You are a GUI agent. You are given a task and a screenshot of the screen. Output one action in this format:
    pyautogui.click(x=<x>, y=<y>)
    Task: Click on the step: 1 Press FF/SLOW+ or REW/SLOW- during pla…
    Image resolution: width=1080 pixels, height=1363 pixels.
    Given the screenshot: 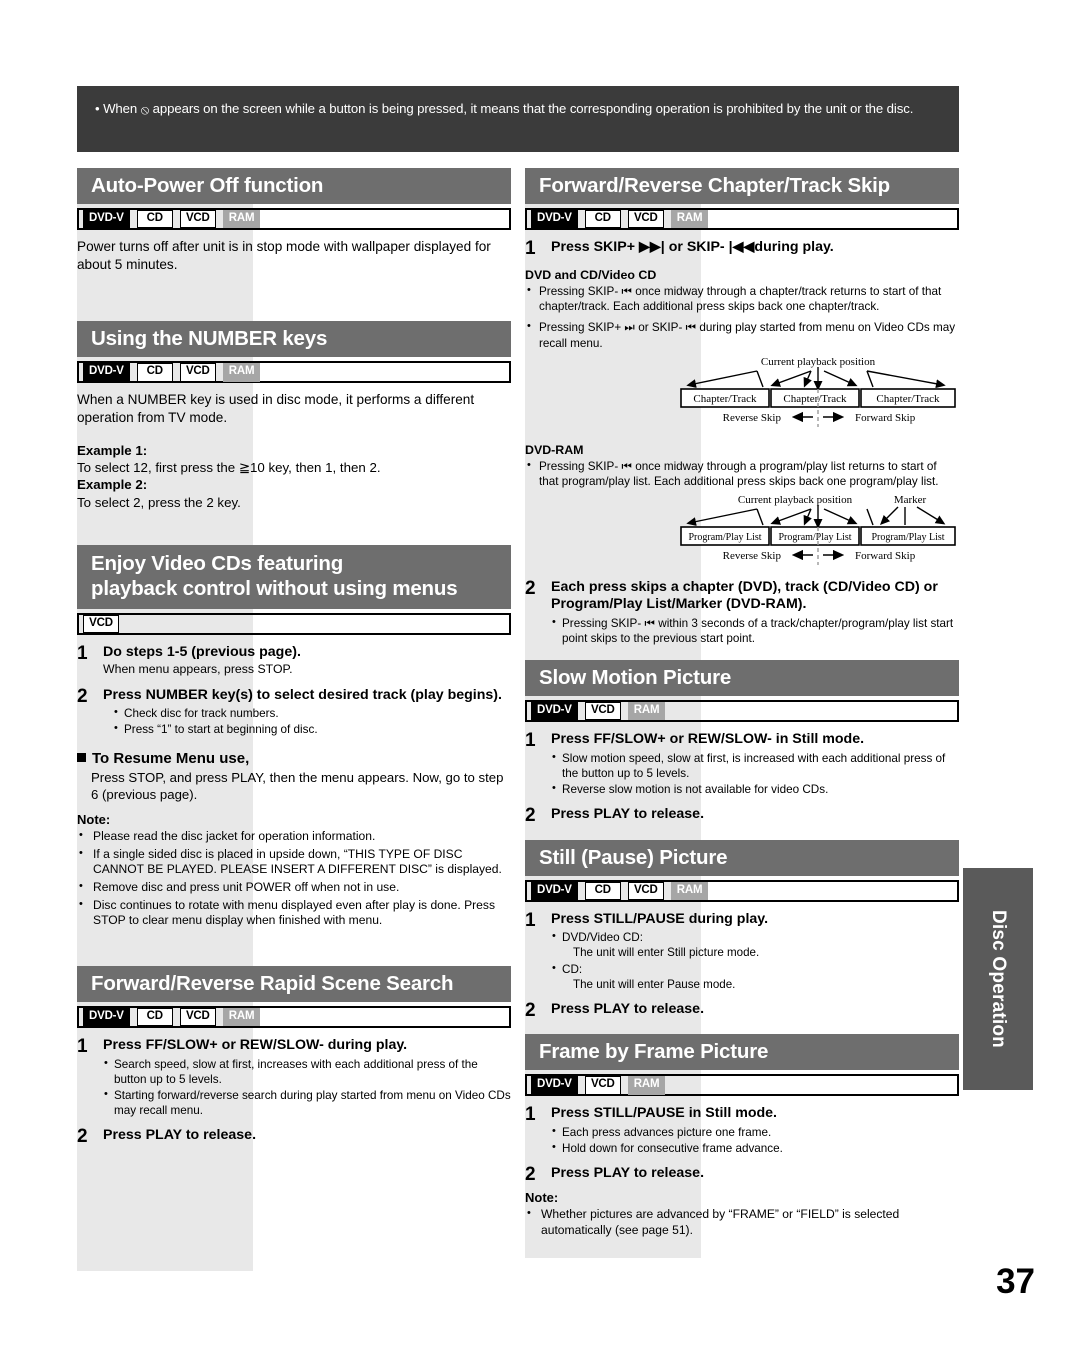 What is the action you would take?
    pyautogui.click(x=294, y=1077)
    